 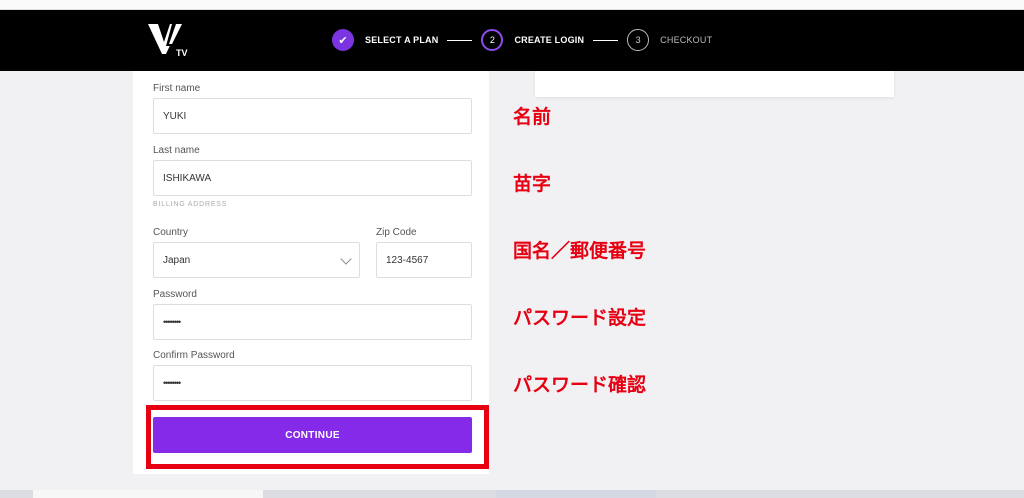 I want to click on logo-text: TV, so click(x=182, y=53).